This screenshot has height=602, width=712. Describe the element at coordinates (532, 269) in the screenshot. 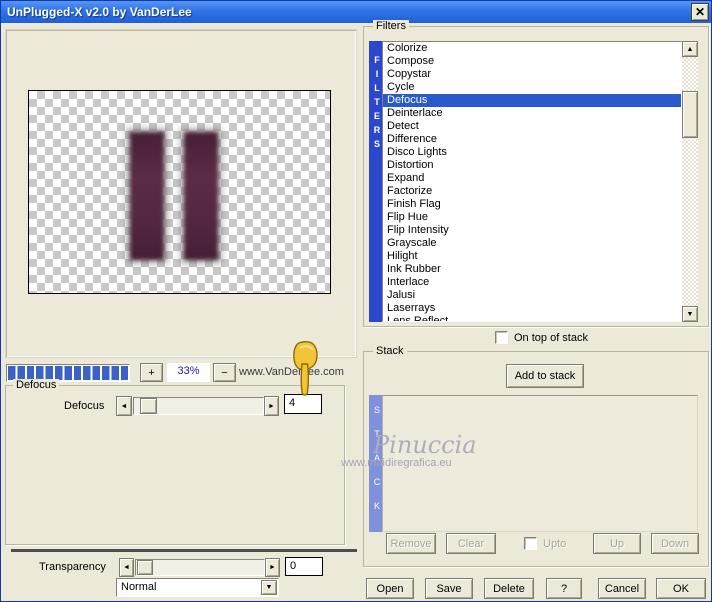

I see `filter-list-item: Ink Rubber` at that location.